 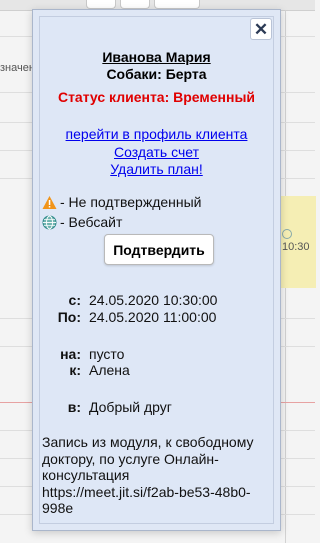 What do you see at coordinates (109, 370) in the screenshot?
I see `doctor-value: Алена` at bounding box center [109, 370].